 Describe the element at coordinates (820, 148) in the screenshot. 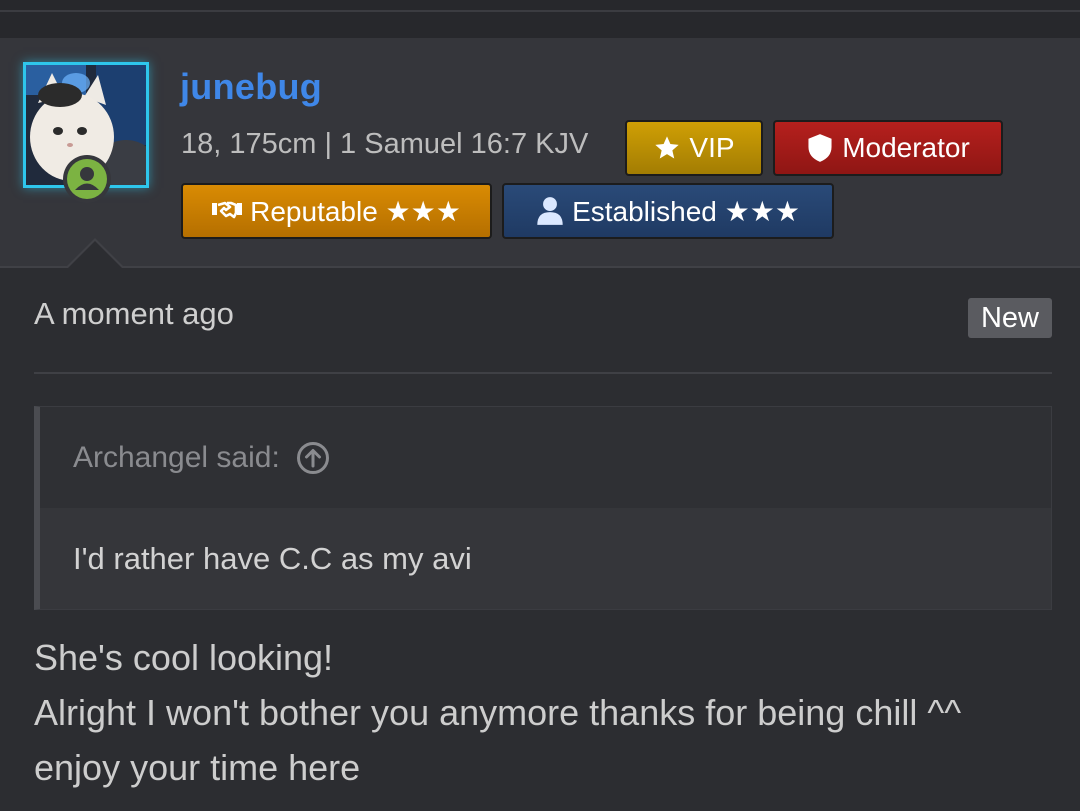

I see `shield-icon` at that location.